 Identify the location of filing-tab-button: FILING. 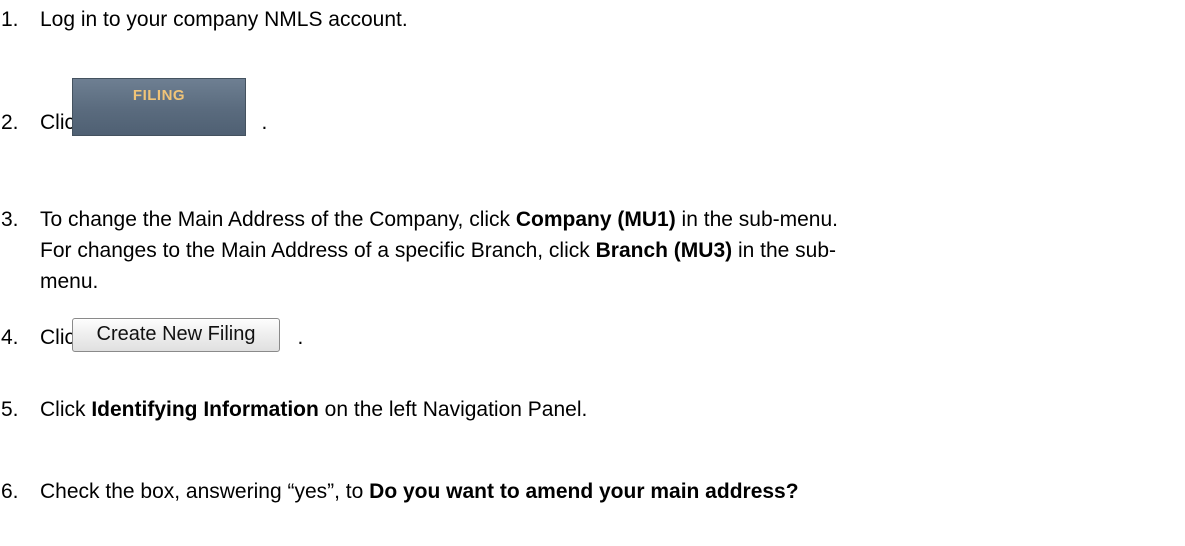
(159, 107).